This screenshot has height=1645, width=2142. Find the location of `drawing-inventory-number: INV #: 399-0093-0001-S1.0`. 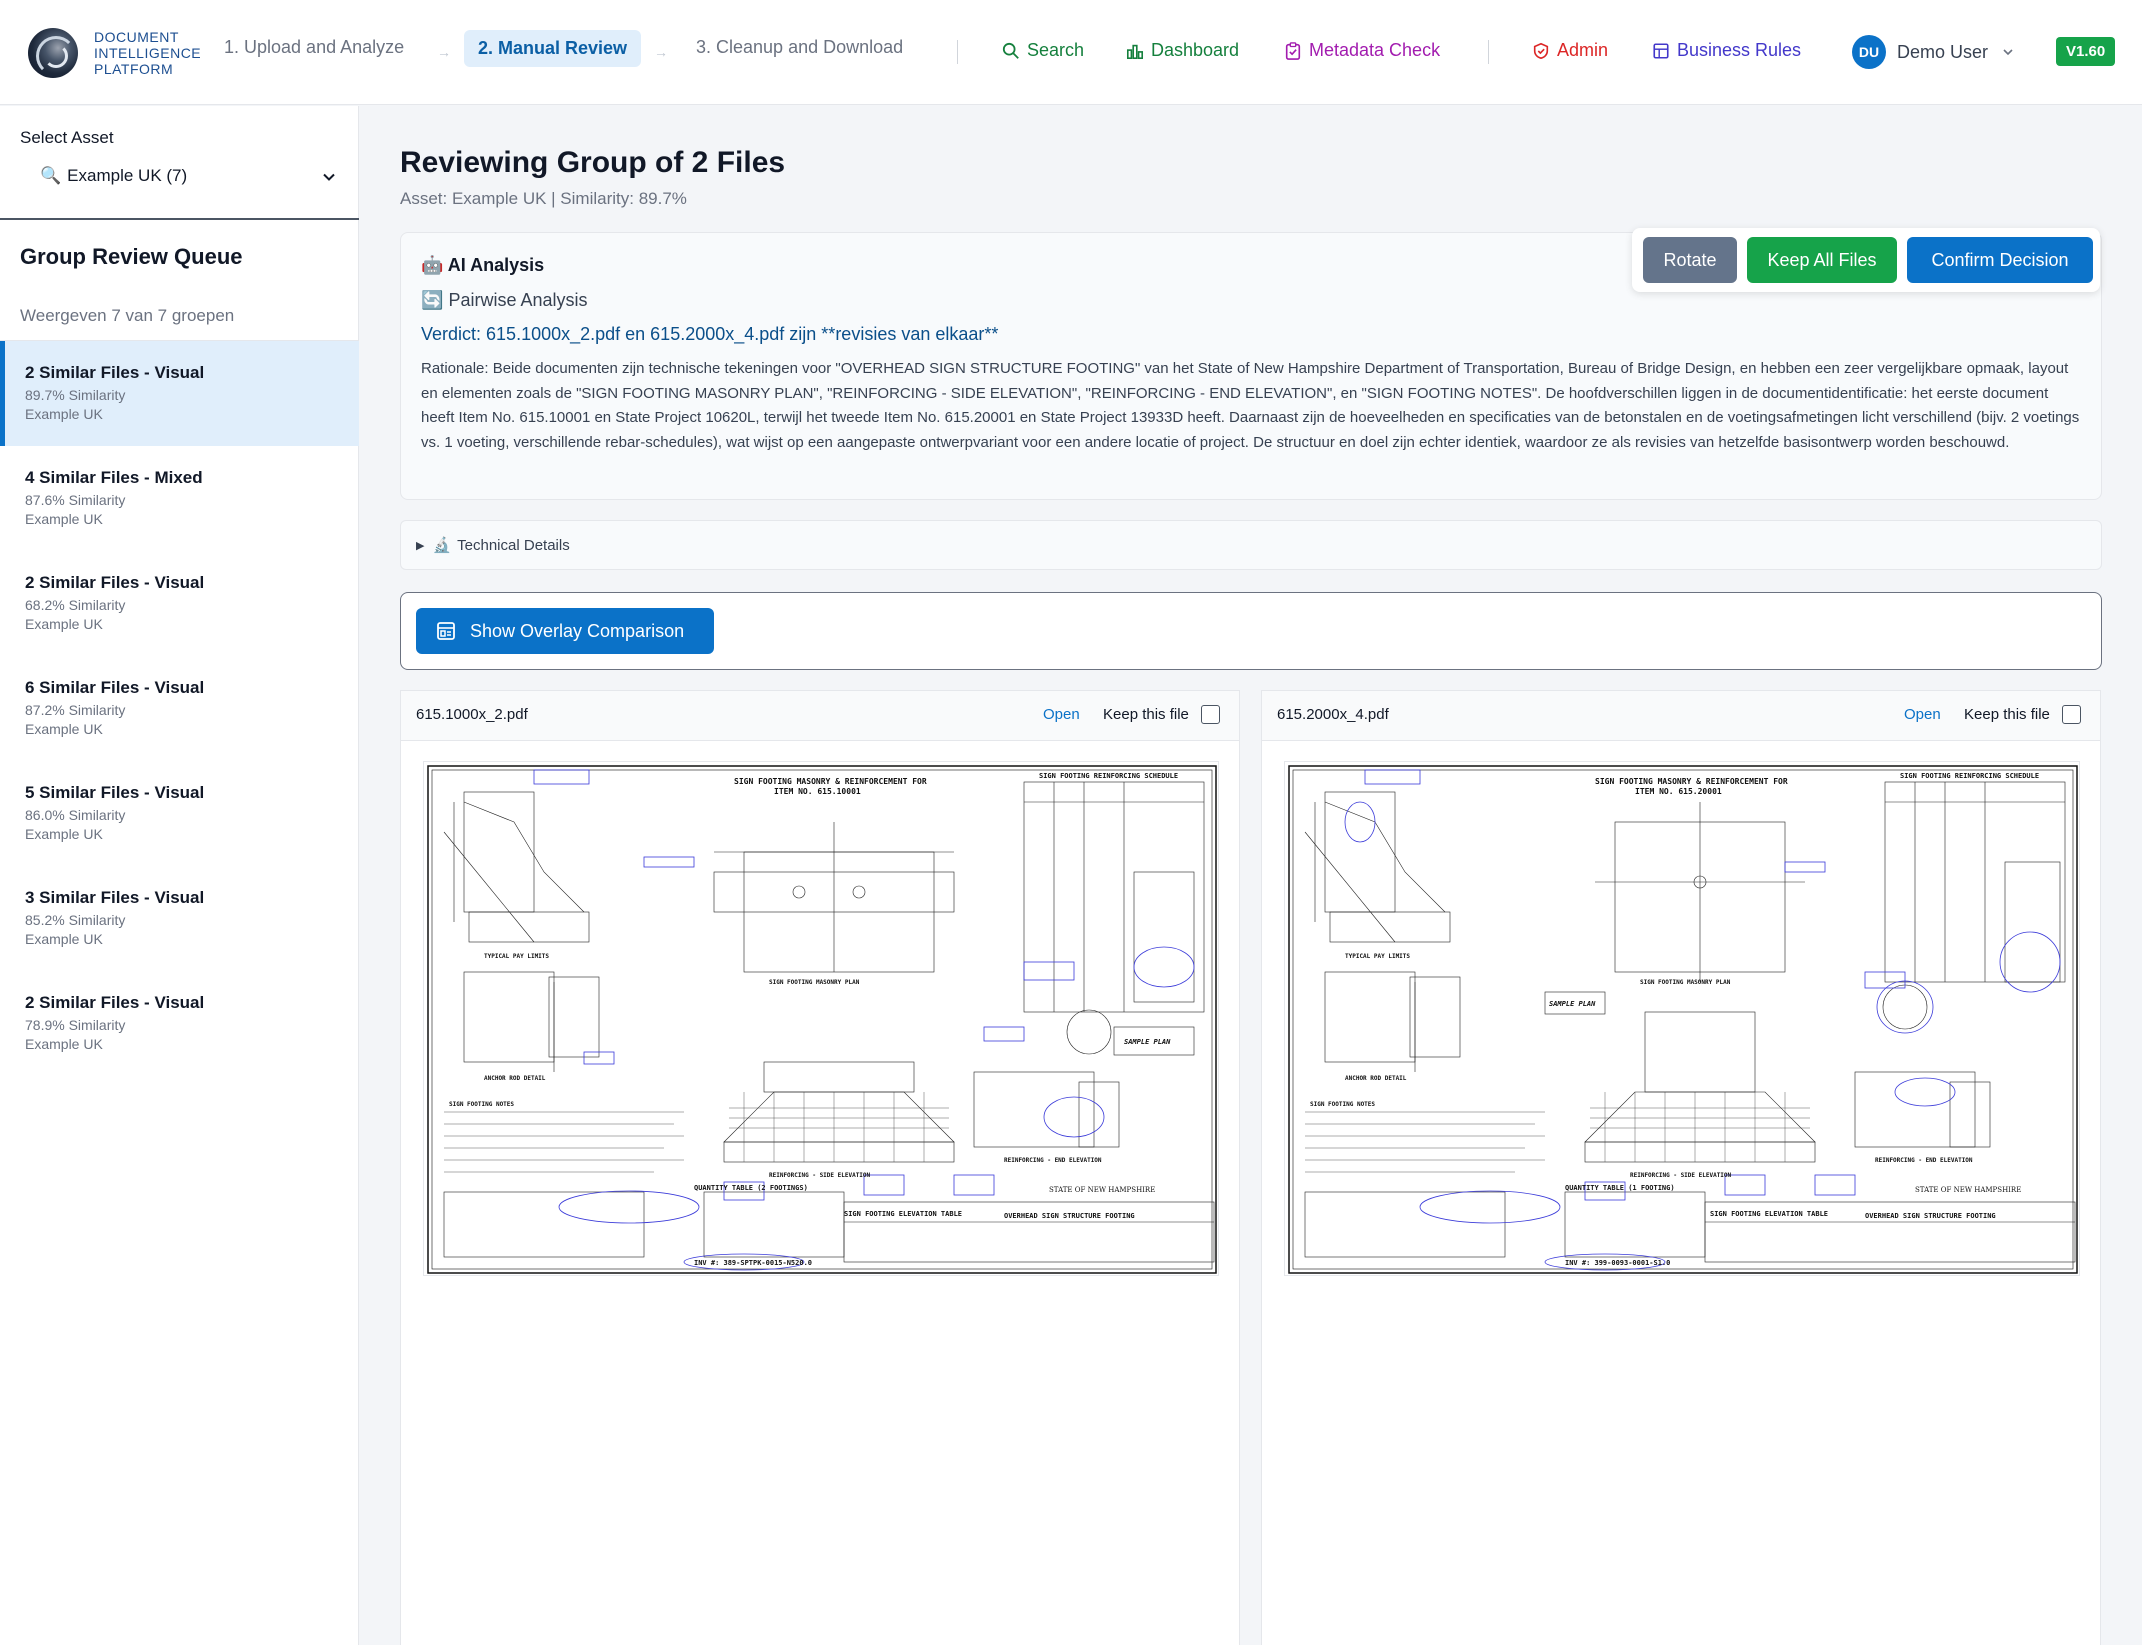

drawing-inventory-number: INV #: 399-0093-0001-S1.0 is located at coordinates (1617, 1263).